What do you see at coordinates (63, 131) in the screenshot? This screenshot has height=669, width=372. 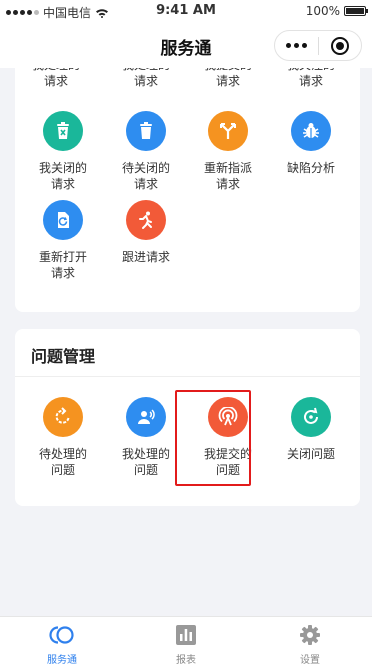 I see `trash-x-icon` at bounding box center [63, 131].